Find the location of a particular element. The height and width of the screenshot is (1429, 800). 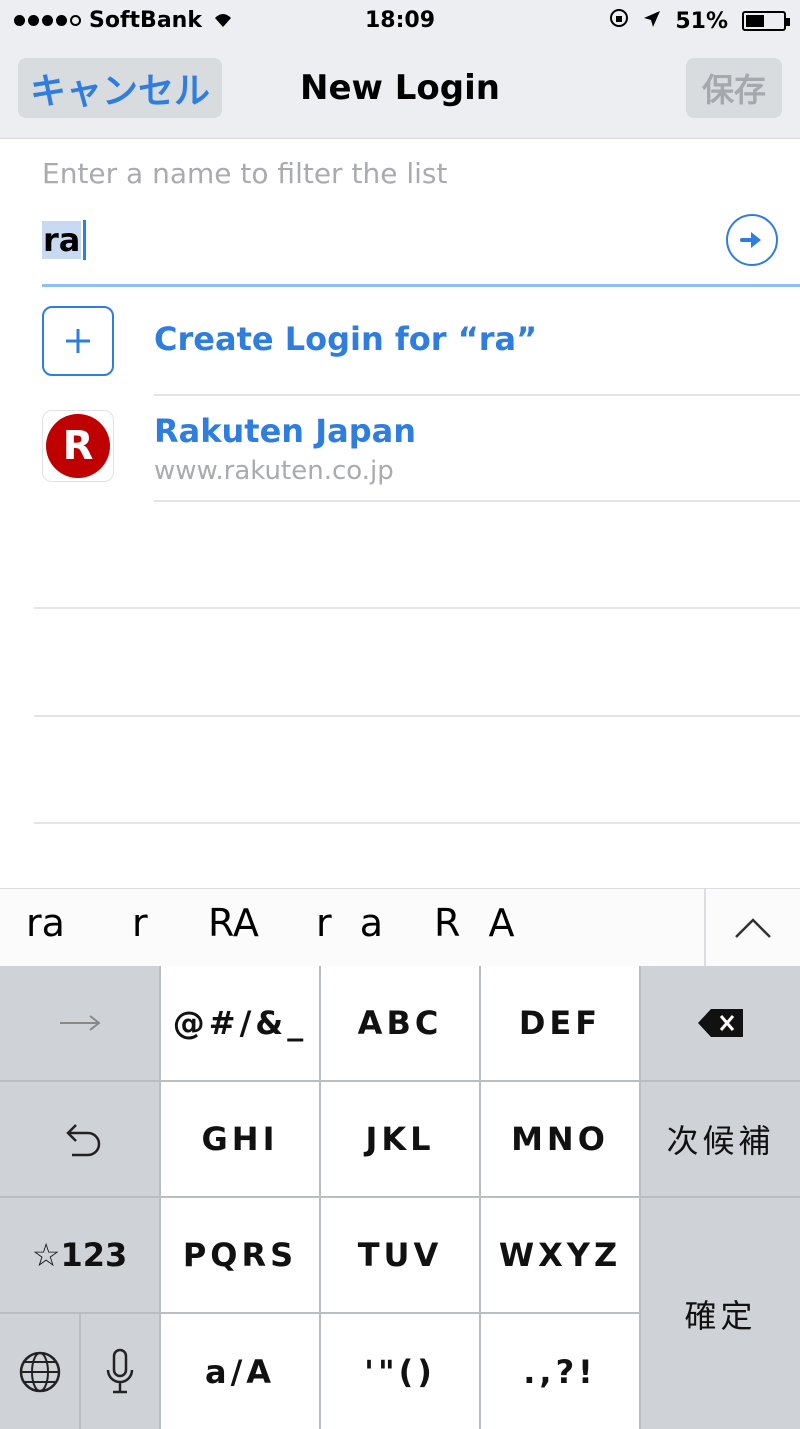

backspace-icon is located at coordinates (720, 1023).